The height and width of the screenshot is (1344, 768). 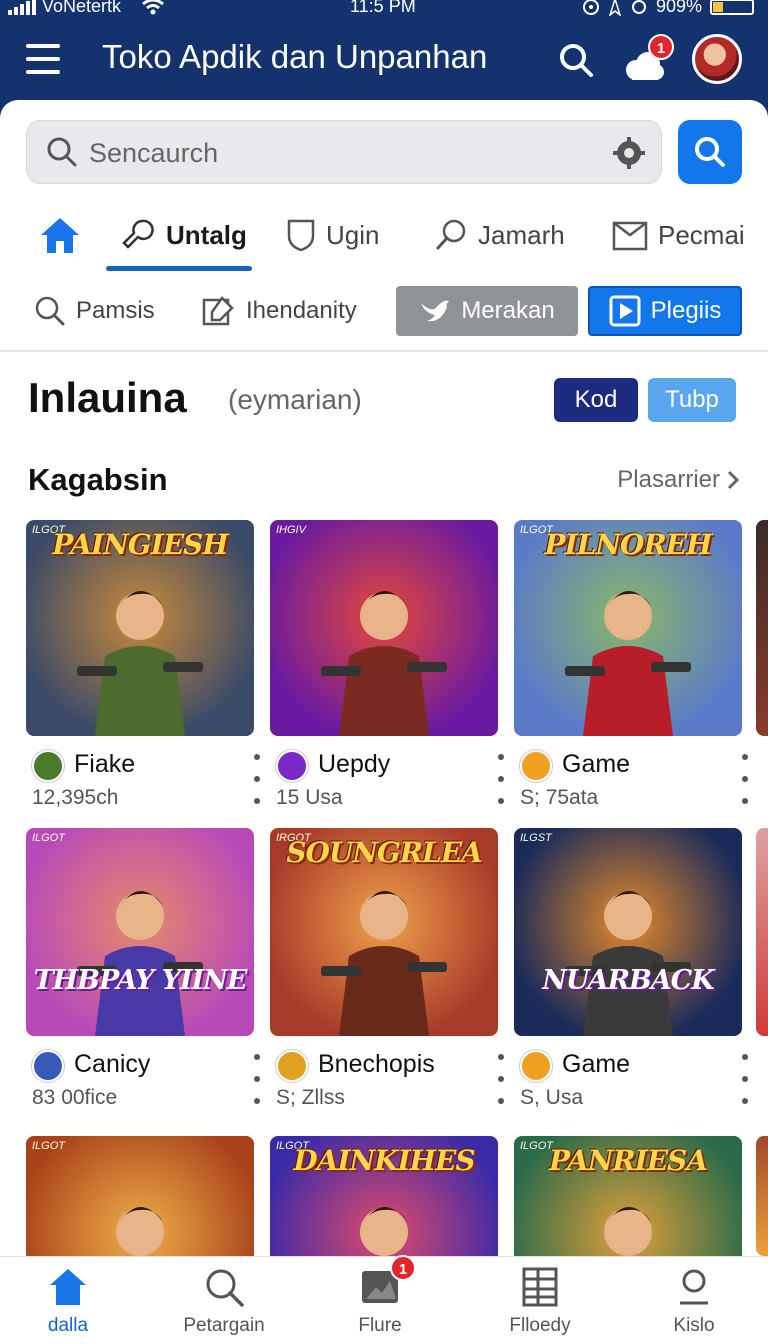 I want to click on tab-home, so click(x=60, y=235).